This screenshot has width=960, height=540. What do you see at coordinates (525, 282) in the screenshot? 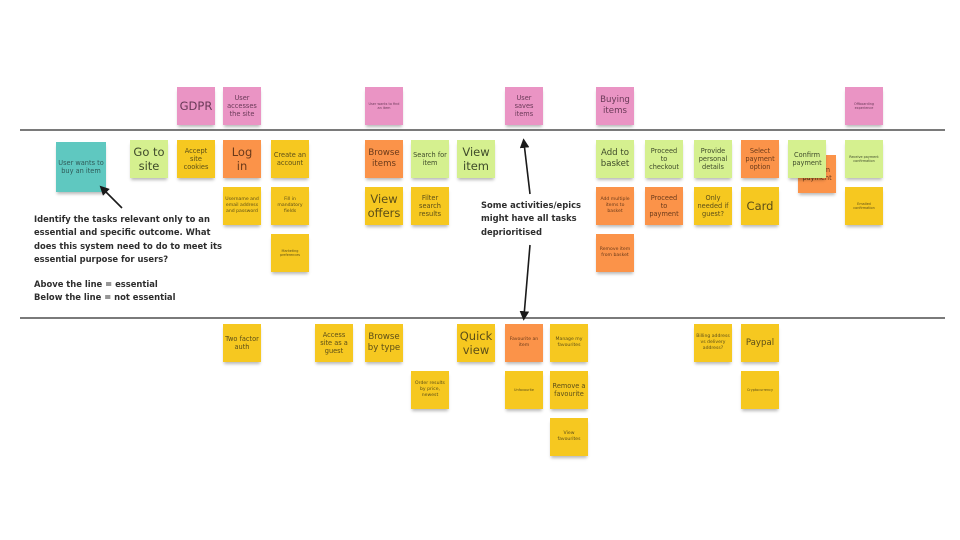
I see `arrow-down-to-bottom-line` at bounding box center [525, 282].